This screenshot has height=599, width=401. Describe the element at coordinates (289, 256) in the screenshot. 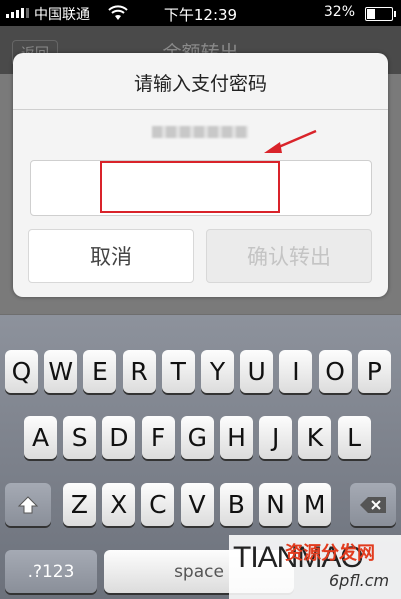

I see `confirm-transfer-button: 确认转出` at that location.